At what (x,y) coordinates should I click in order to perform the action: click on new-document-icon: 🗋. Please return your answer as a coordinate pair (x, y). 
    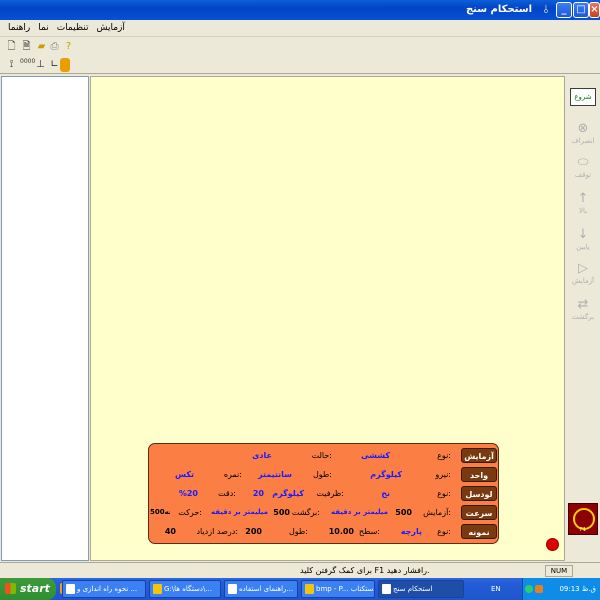
    Looking at the image, I should click on (11, 47).